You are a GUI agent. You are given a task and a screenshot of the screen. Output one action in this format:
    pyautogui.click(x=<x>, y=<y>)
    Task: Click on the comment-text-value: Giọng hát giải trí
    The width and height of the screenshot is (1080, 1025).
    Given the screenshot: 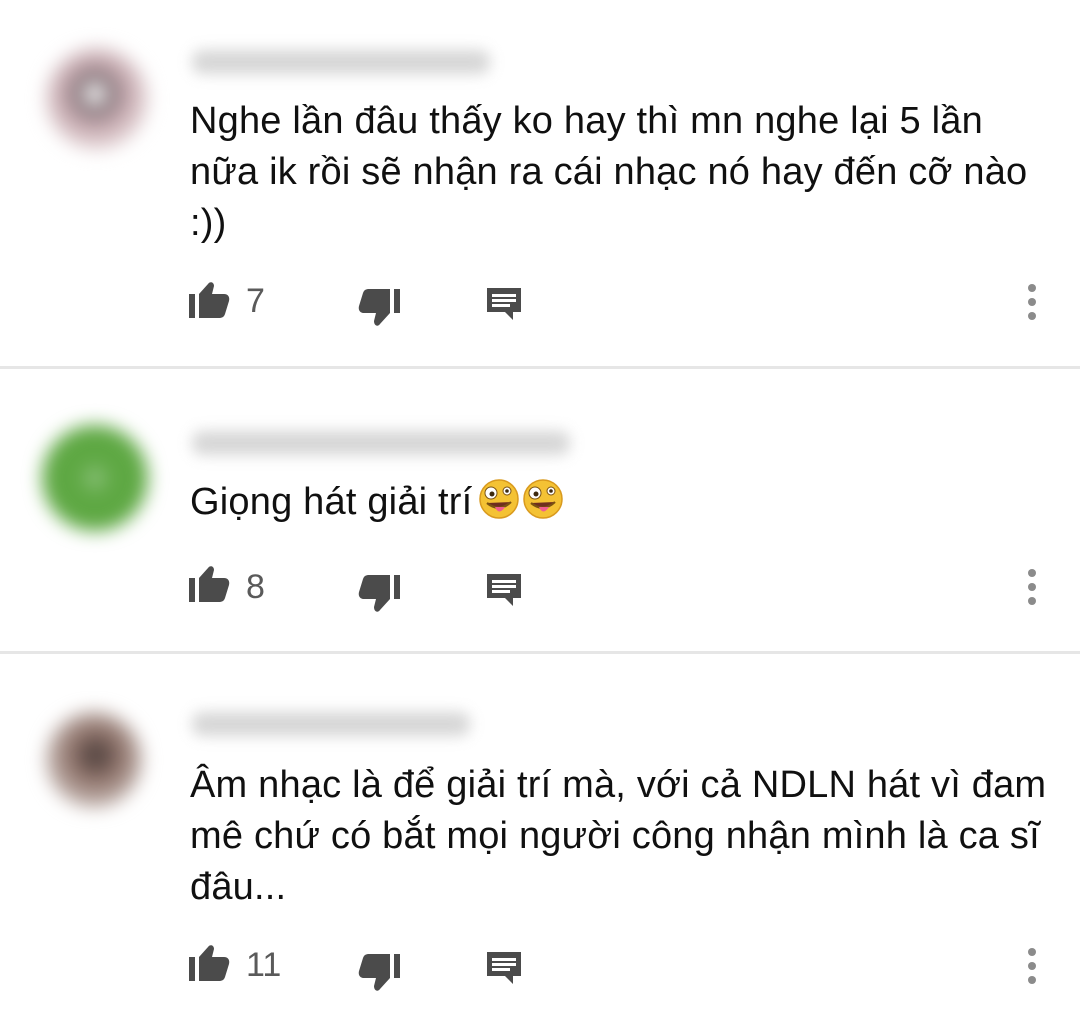 What is the action you would take?
    pyautogui.click(x=331, y=502)
    